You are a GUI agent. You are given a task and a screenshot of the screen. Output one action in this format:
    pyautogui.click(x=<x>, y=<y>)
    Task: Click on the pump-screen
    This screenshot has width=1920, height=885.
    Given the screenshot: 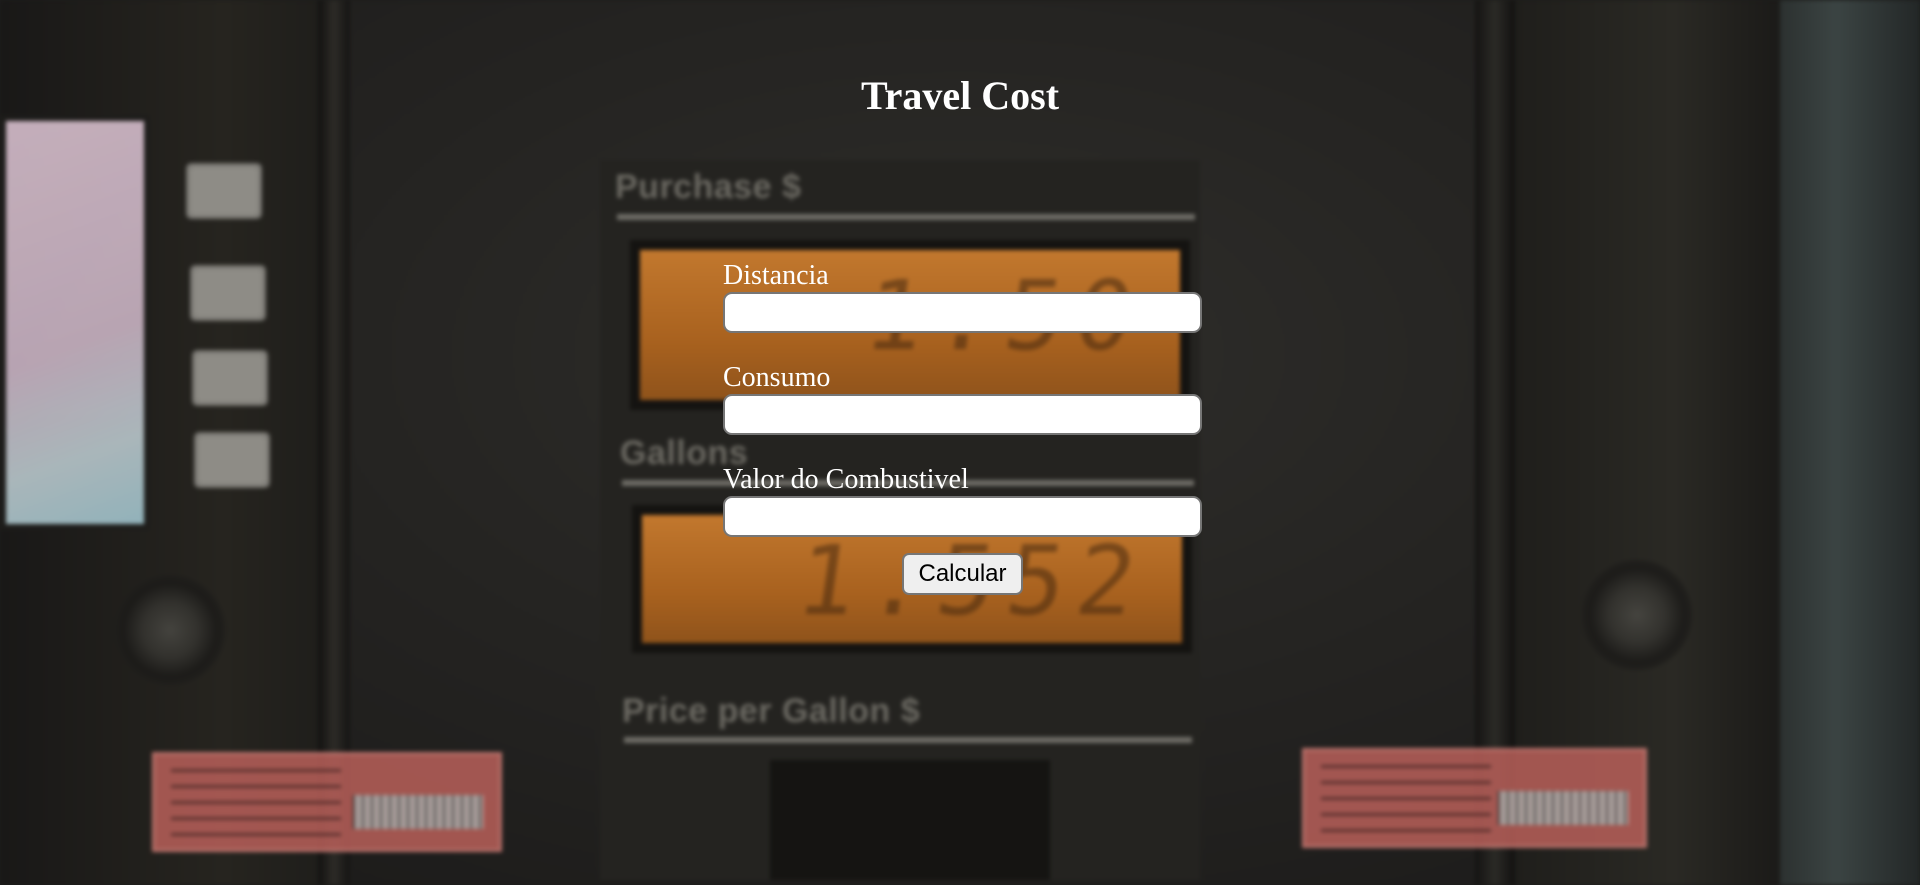 What is the action you would take?
    pyautogui.click(x=75, y=322)
    